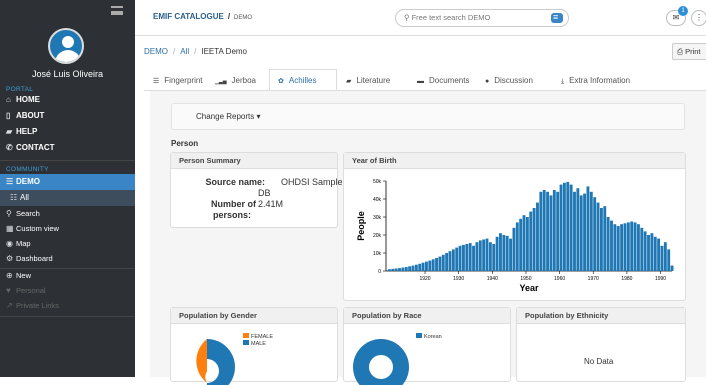 The height and width of the screenshot is (385, 706). I want to click on race-panel: Population by Race Korean, so click(427, 346).